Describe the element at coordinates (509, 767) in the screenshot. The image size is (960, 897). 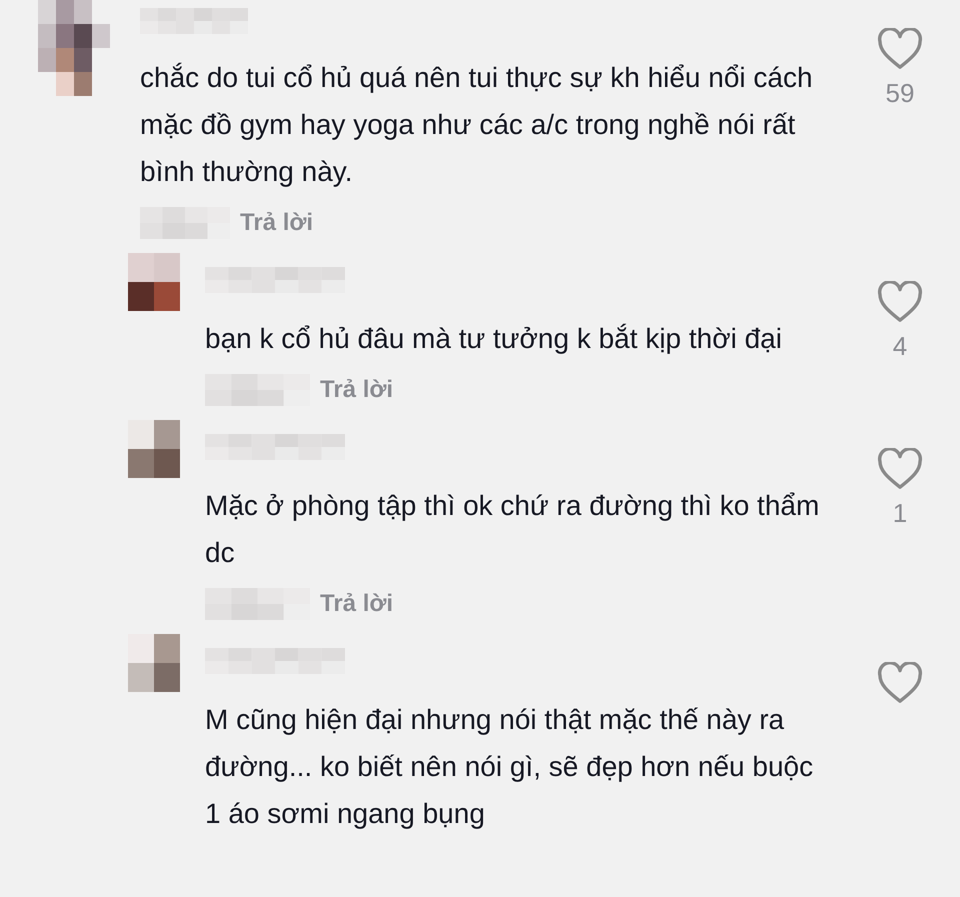
I see `comment-text: M cũng hiện đại nhưng nói thật mặc thế này ra đường... ko biết nên nói gì, sẽ đẹp hơn nếu buộc 1 áo sơmi ngang bụng` at that location.